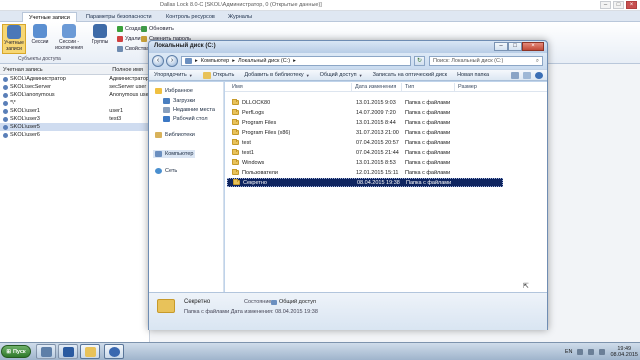  I want to click on explorer-close-button: ×, so click(533, 46).